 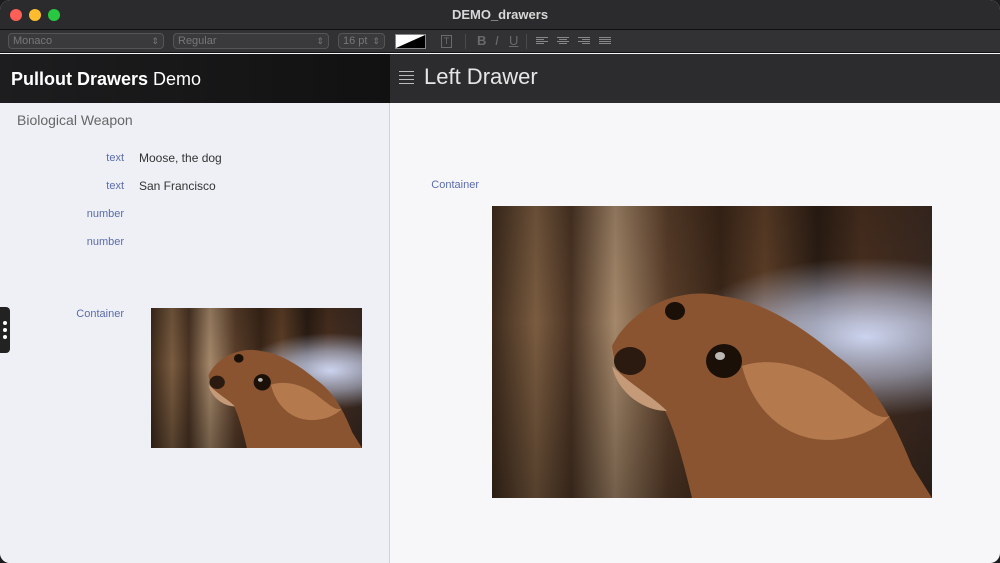 What do you see at coordinates (180, 158) in the screenshot?
I see `field-value-name: Moose, the dog` at bounding box center [180, 158].